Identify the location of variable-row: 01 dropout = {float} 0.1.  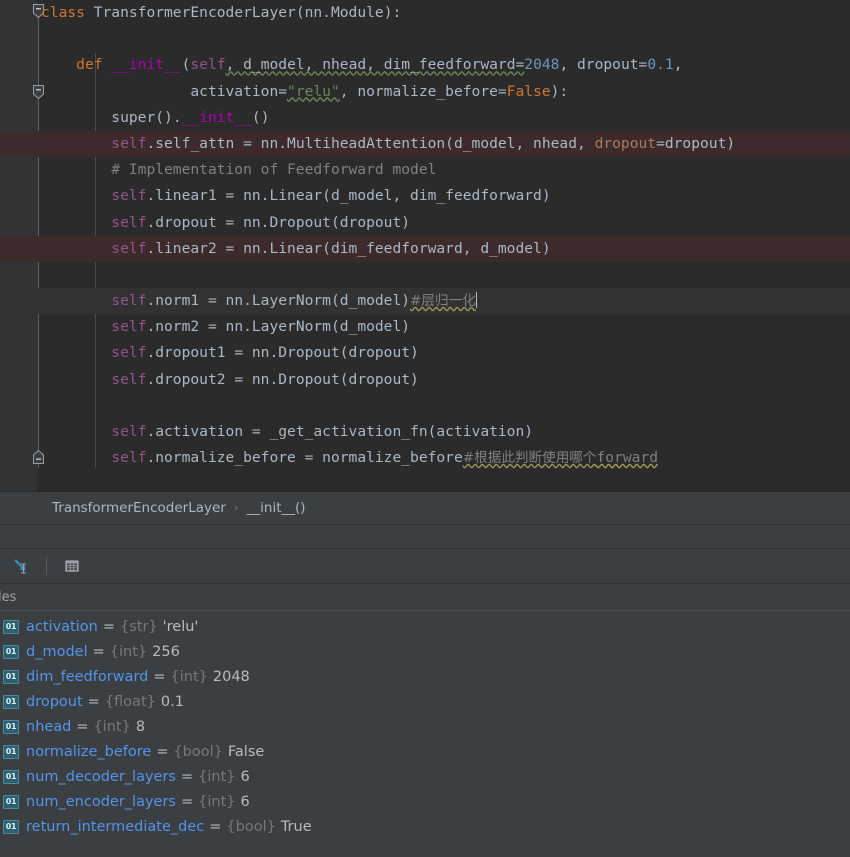
(425, 701).